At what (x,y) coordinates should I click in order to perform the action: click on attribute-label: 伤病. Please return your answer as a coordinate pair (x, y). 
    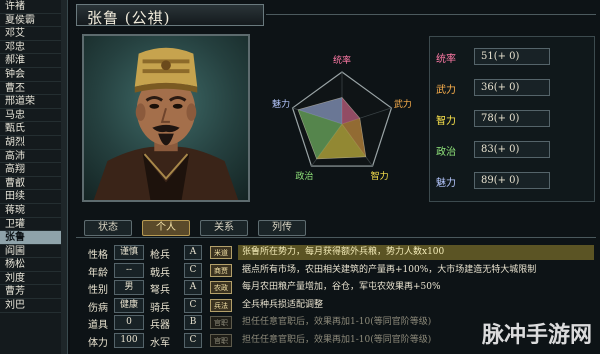
    Looking at the image, I should click on (98, 308).